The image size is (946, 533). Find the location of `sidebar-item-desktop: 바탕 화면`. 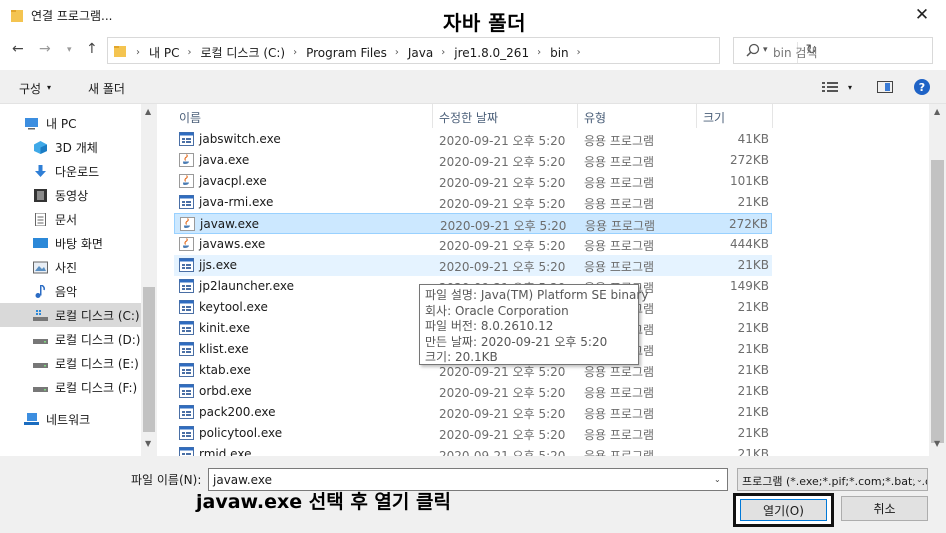

sidebar-item-desktop: 바탕 화면 is located at coordinates (70, 243).